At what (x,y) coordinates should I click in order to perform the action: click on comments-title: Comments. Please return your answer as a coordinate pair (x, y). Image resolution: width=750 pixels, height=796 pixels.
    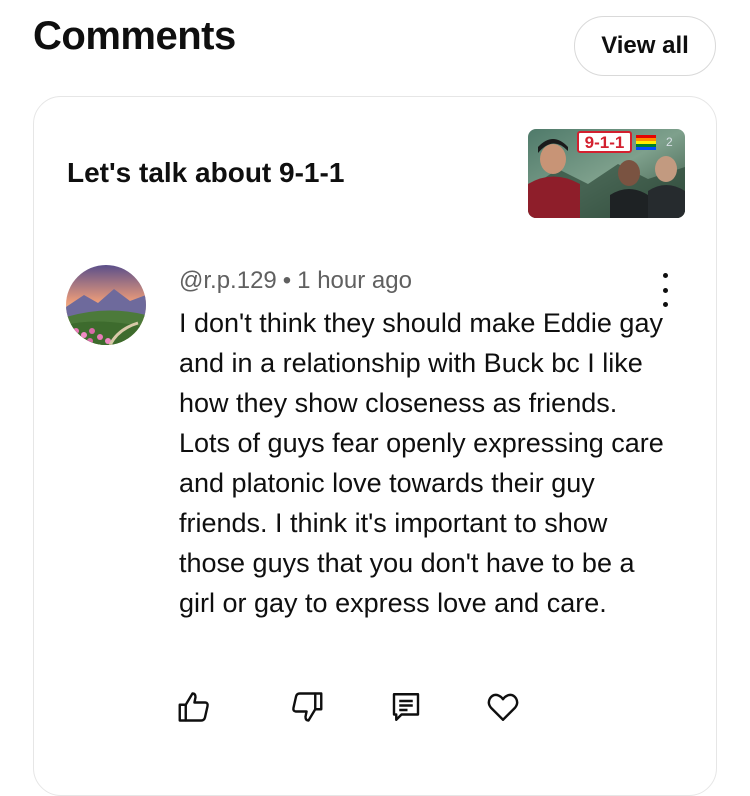
    Looking at the image, I should click on (134, 36).